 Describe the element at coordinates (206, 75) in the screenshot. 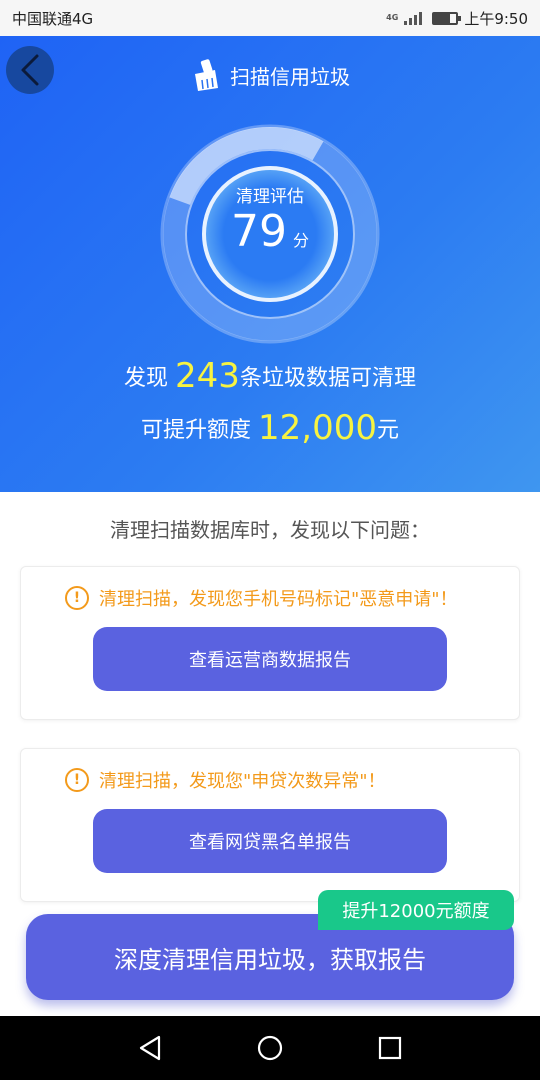

I see `broom-icon` at that location.